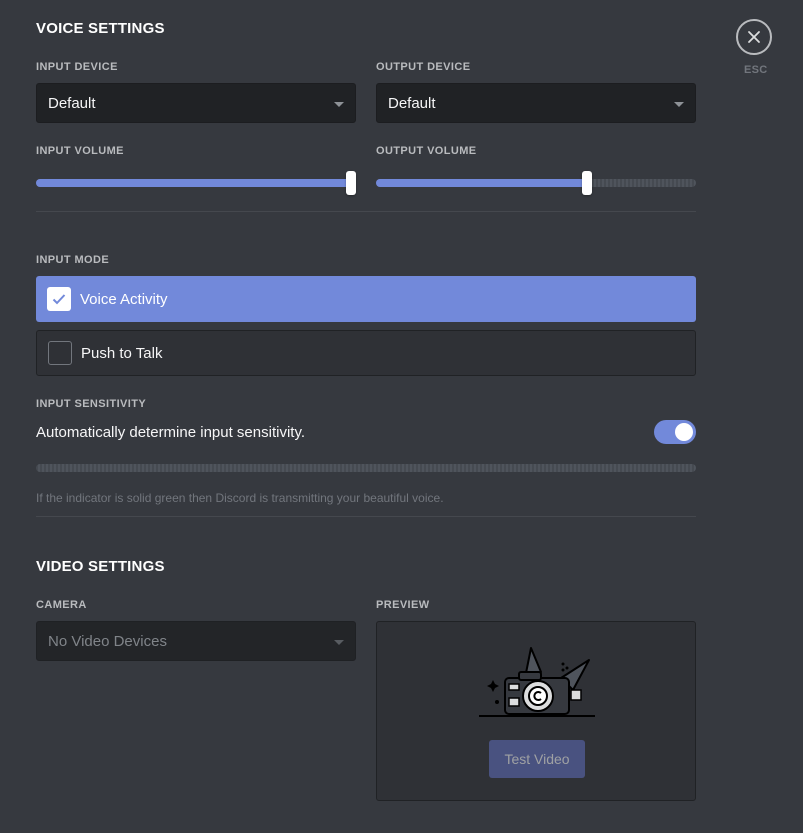  Describe the element at coordinates (756, 70) in the screenshot. I see `esc-label: ESC` at that location.